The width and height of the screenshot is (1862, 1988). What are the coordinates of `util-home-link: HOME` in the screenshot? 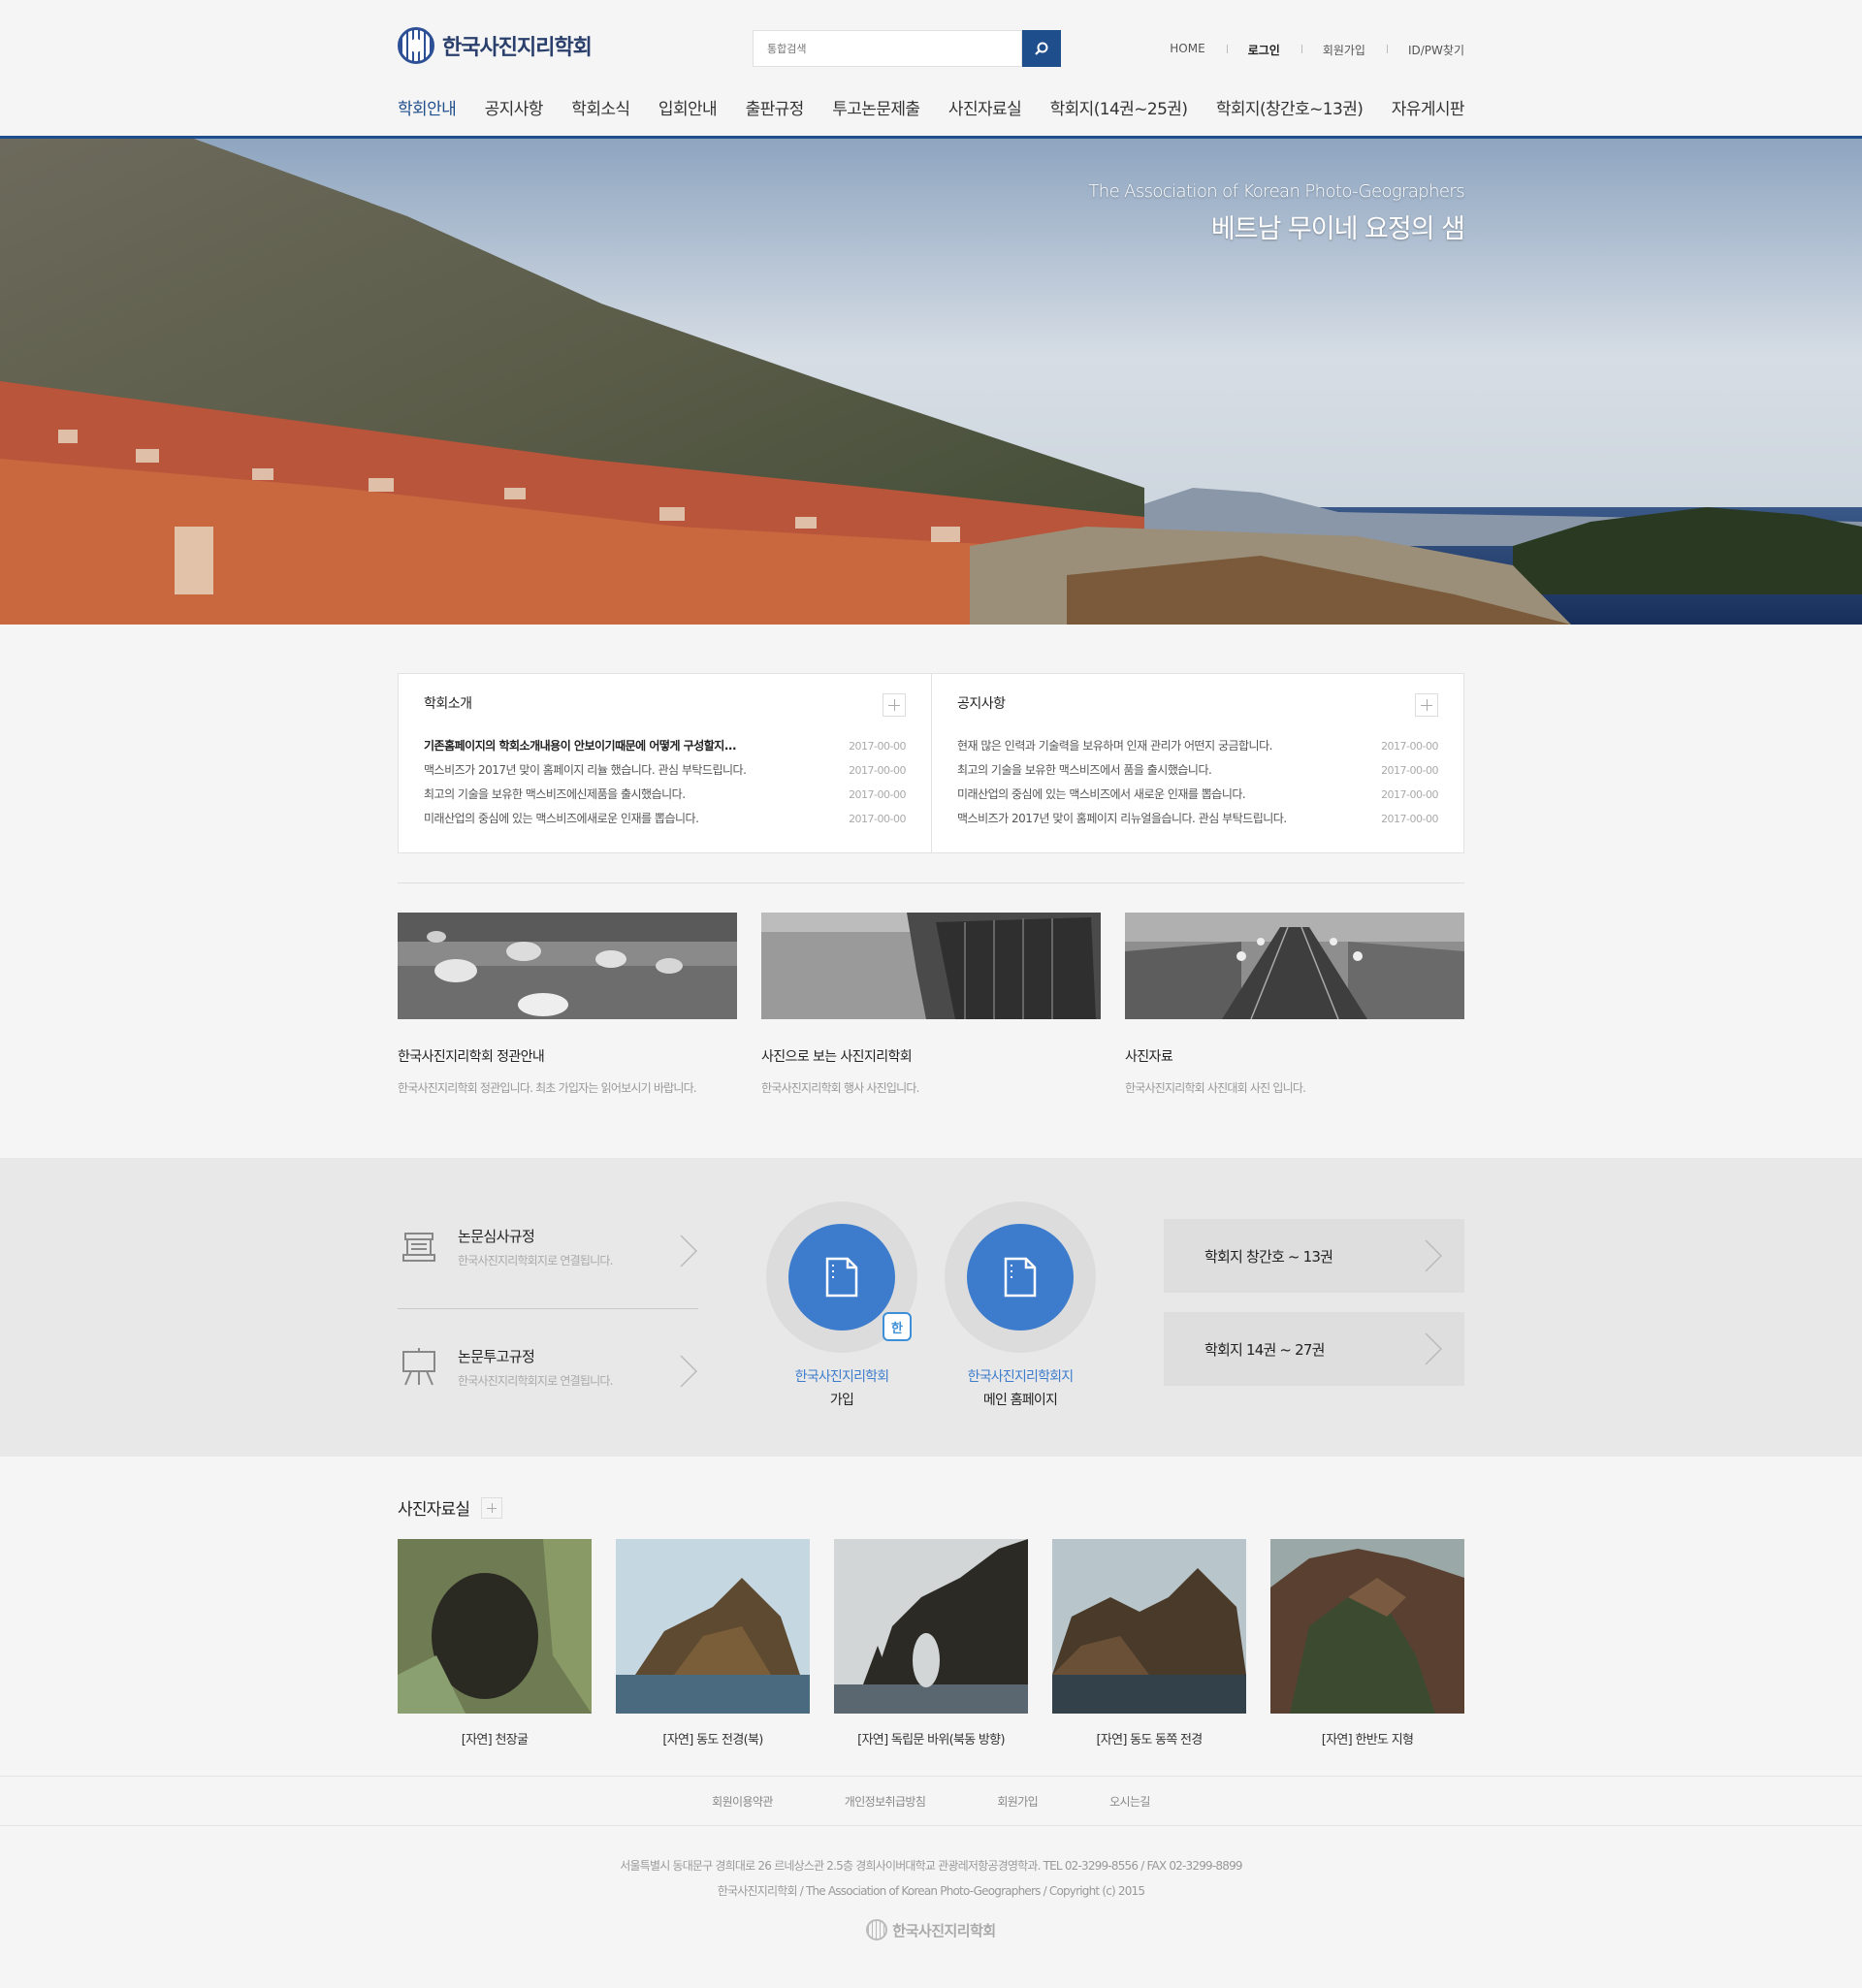 It's located at (1187, 50).